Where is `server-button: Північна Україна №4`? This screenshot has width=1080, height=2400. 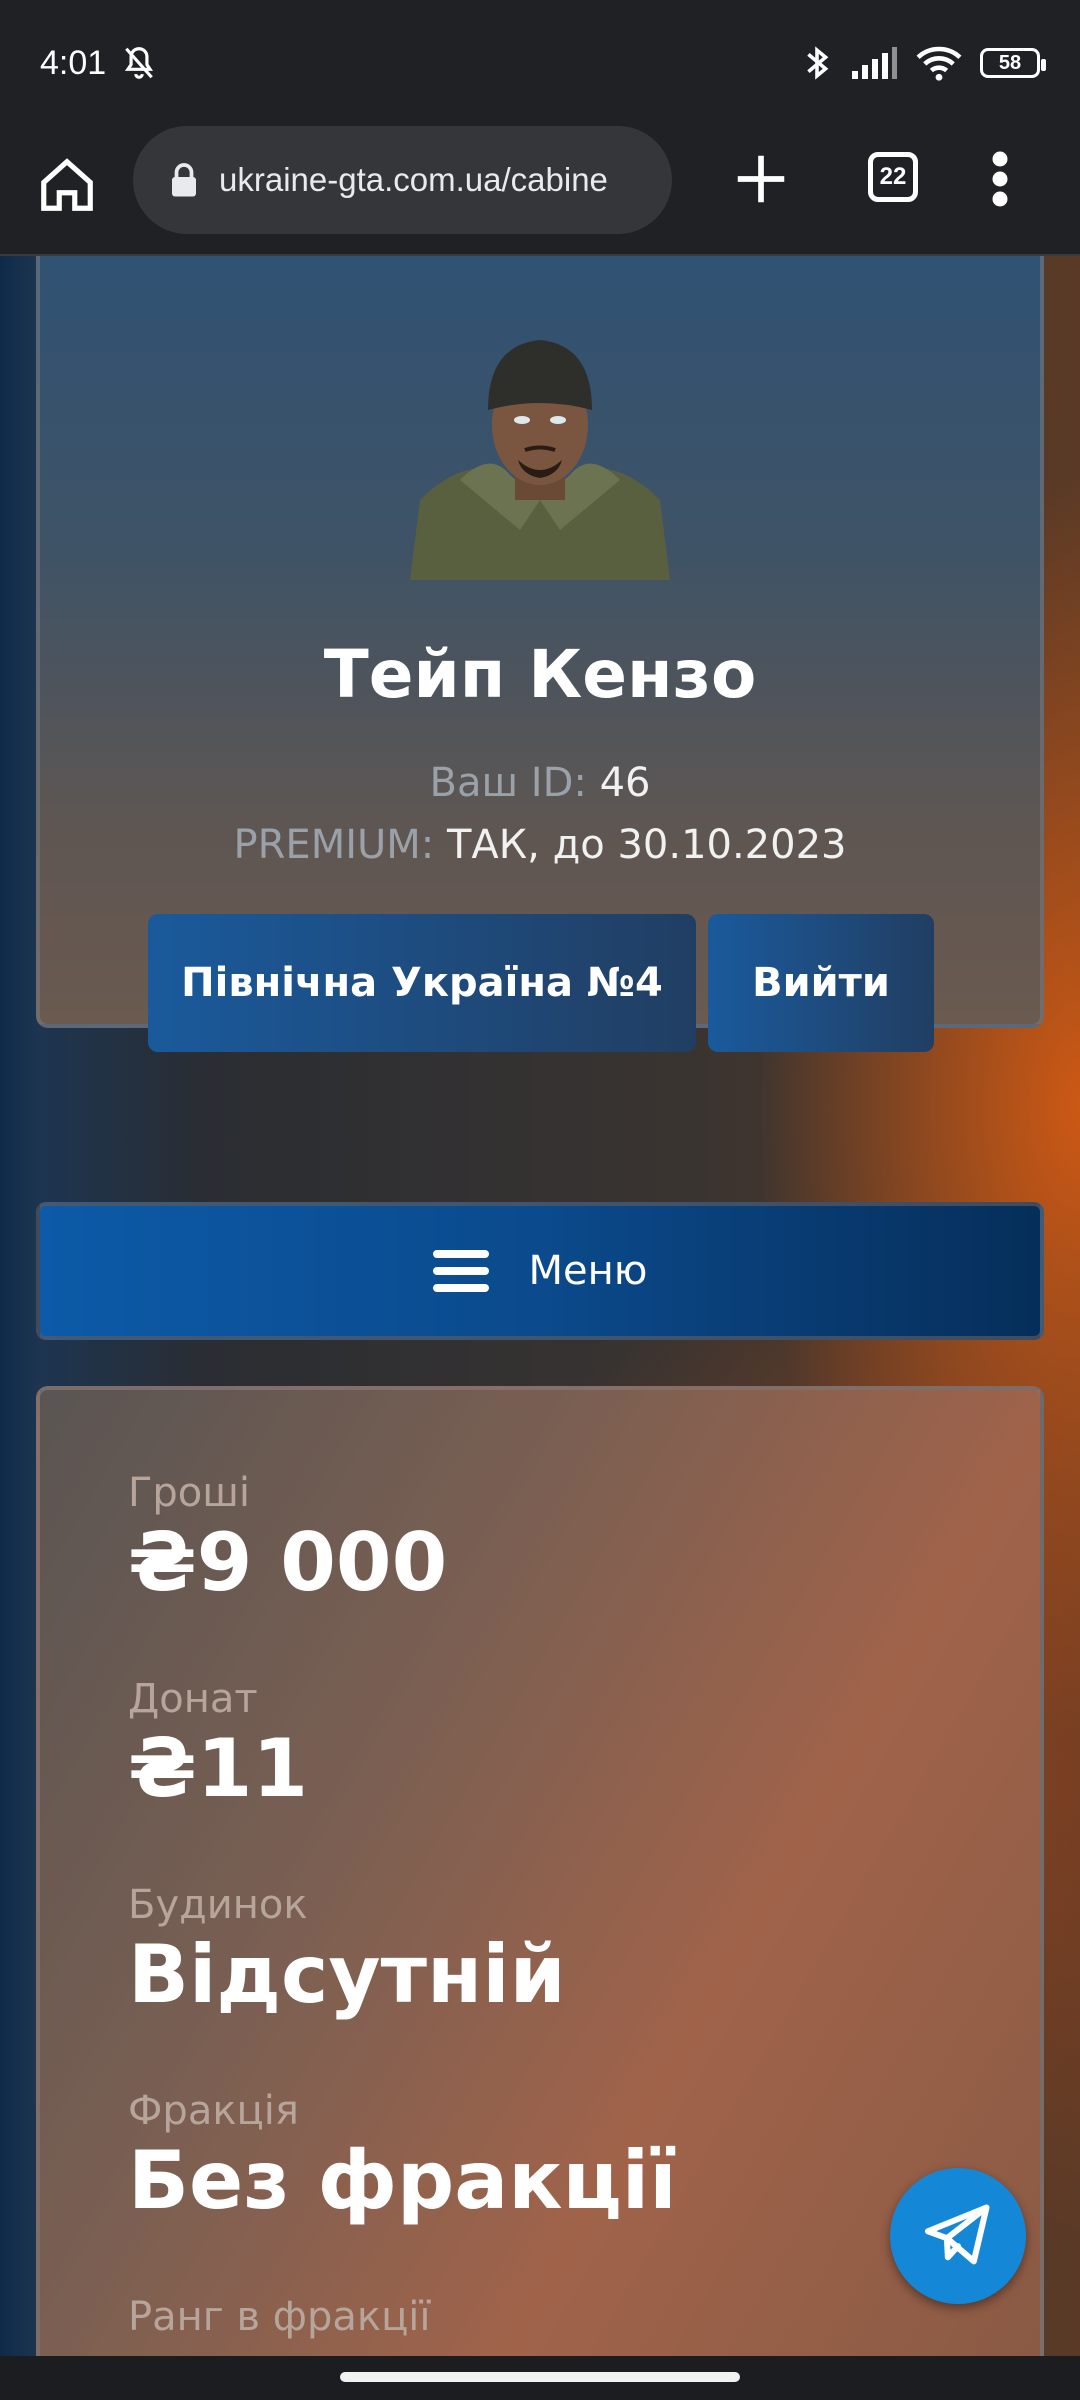
server-button: Північна Україна №4 is located at coordinates (422, 983).